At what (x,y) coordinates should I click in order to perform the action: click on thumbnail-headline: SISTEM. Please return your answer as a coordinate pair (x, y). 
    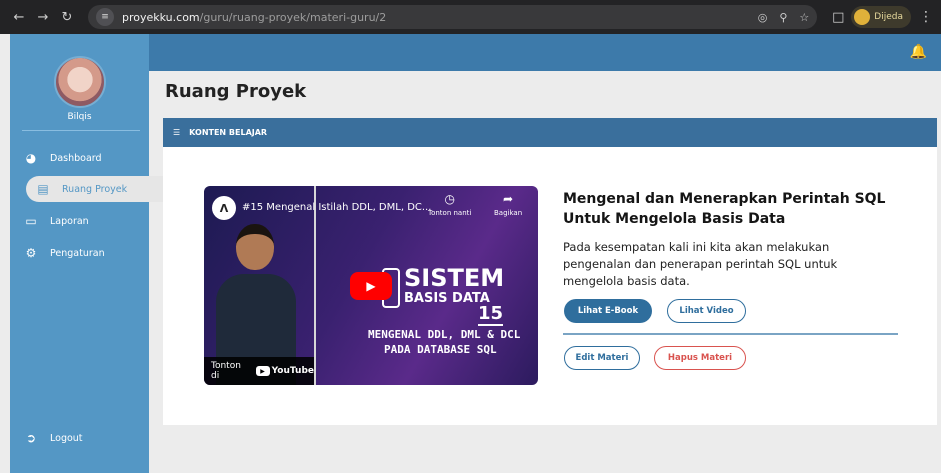
    Looking at the image, I should click on (454, 278).